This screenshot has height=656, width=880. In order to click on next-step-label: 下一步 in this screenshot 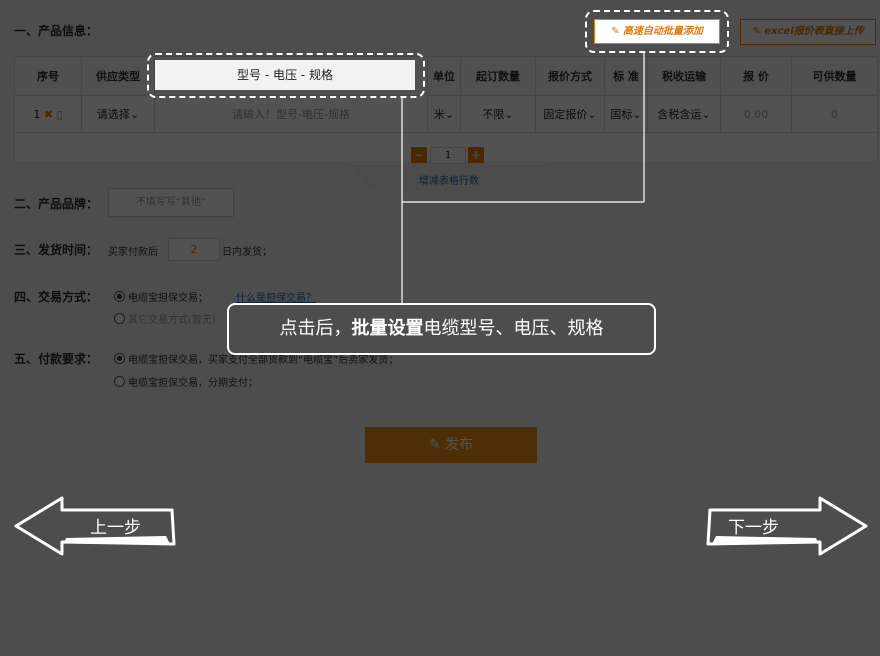, I will do `click(753, 528)`.